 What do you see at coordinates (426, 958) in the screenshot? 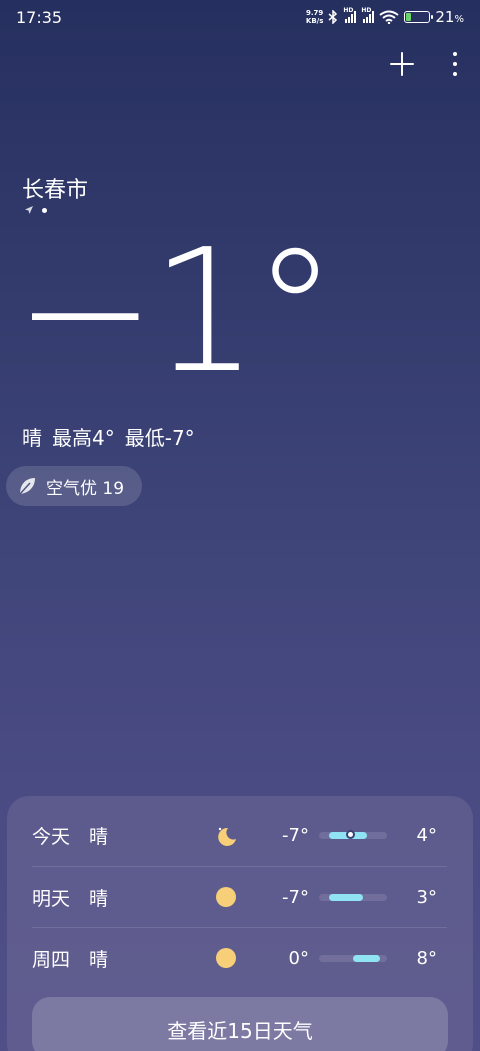
I see `forecast-high: 8°` at bounding box center [426, 958].